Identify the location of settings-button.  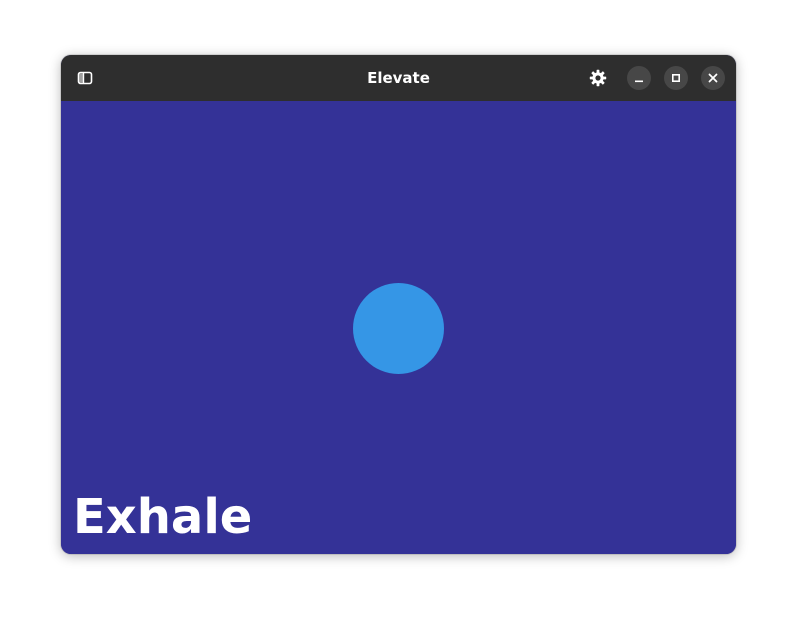
(598, 78).